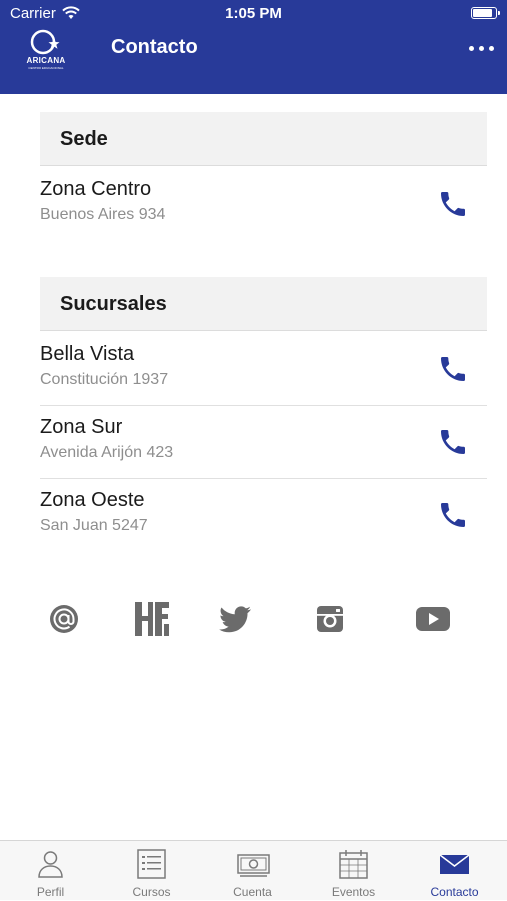 This screenshot has height=901, width=507. I want to click on list-icon, so click(151, 864).